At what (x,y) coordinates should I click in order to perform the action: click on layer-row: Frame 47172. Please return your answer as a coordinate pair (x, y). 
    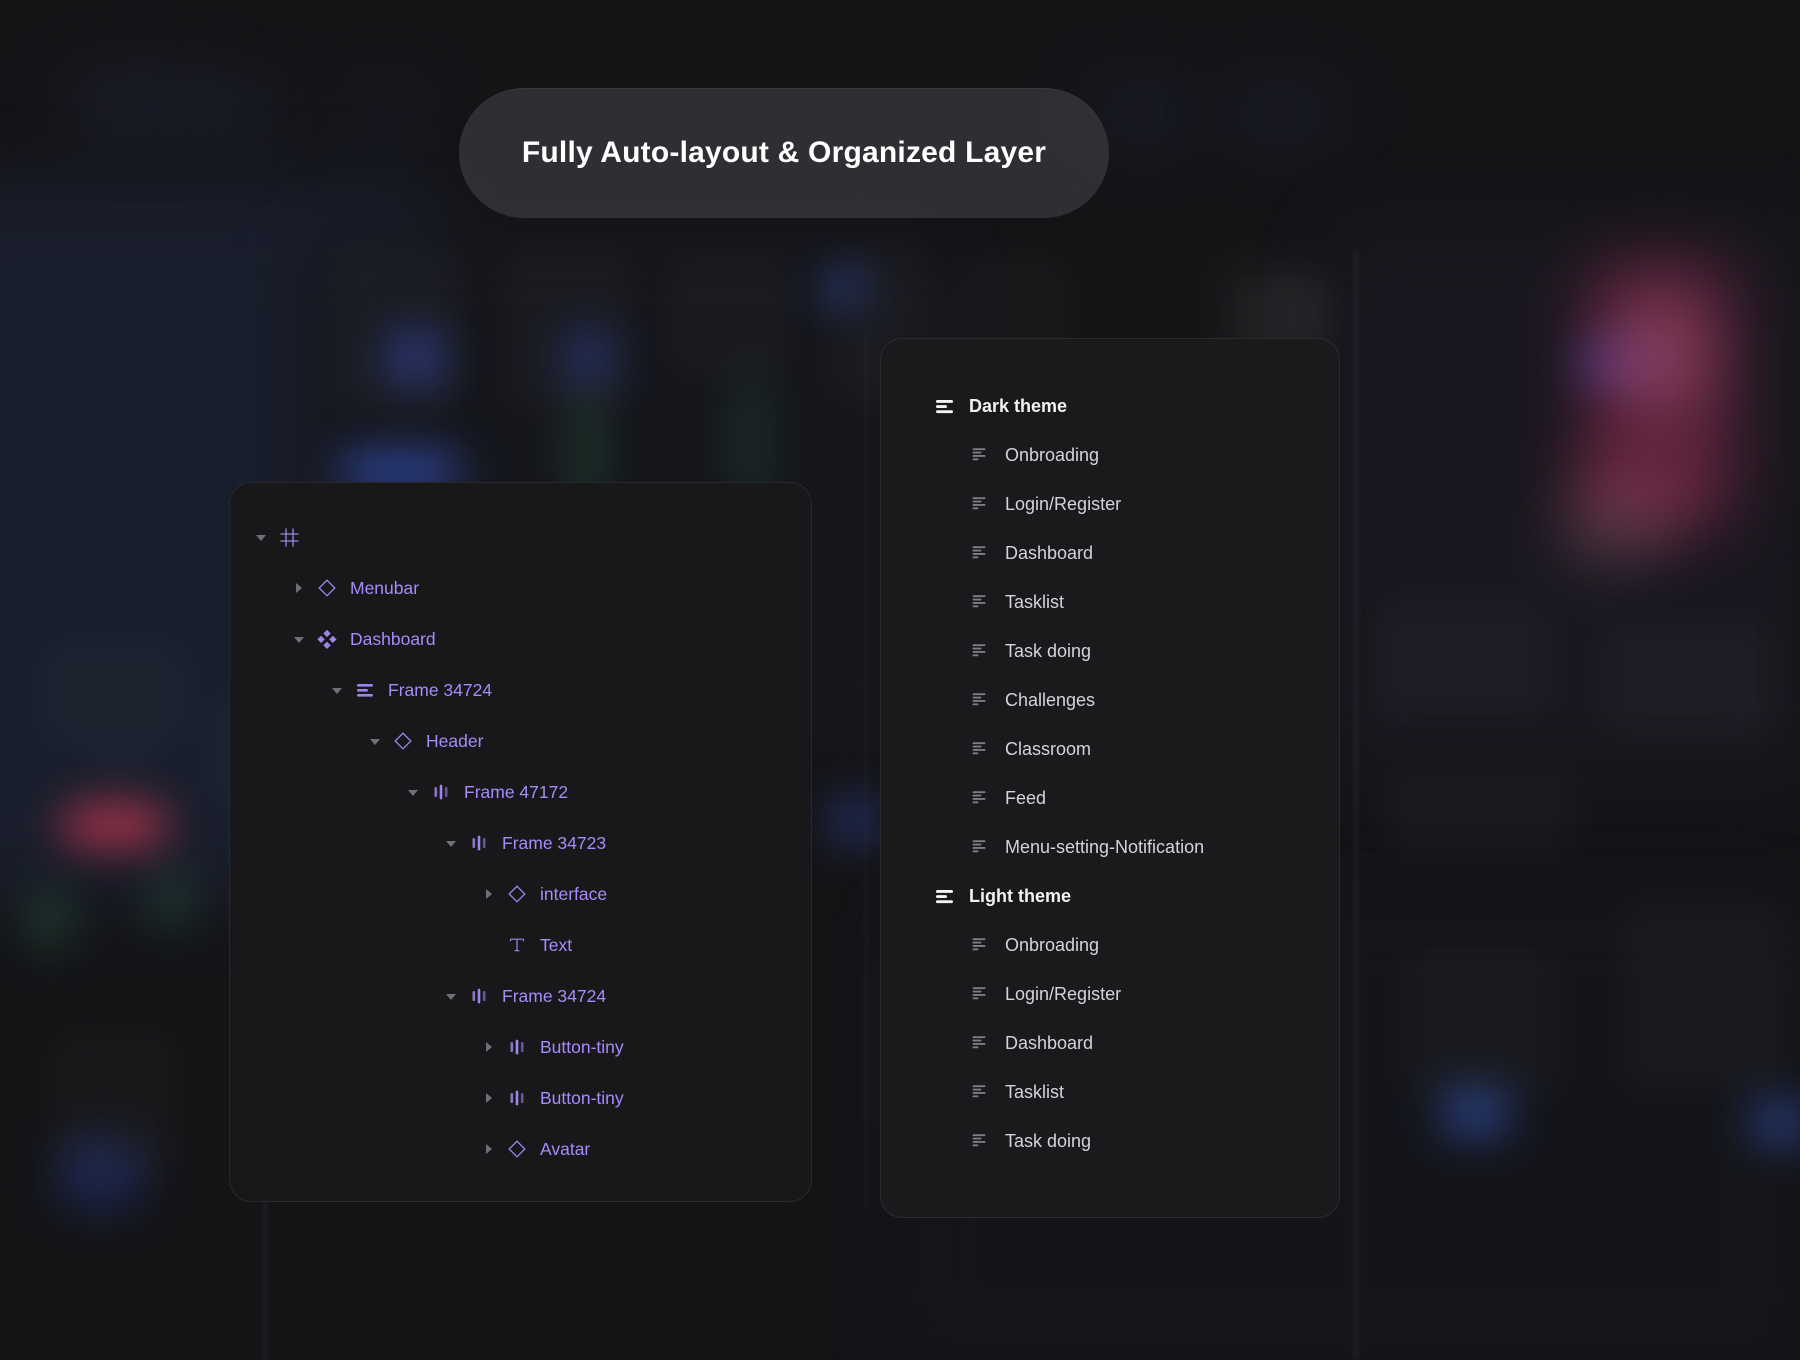
    Looking at the image, I should click on (607, 792).